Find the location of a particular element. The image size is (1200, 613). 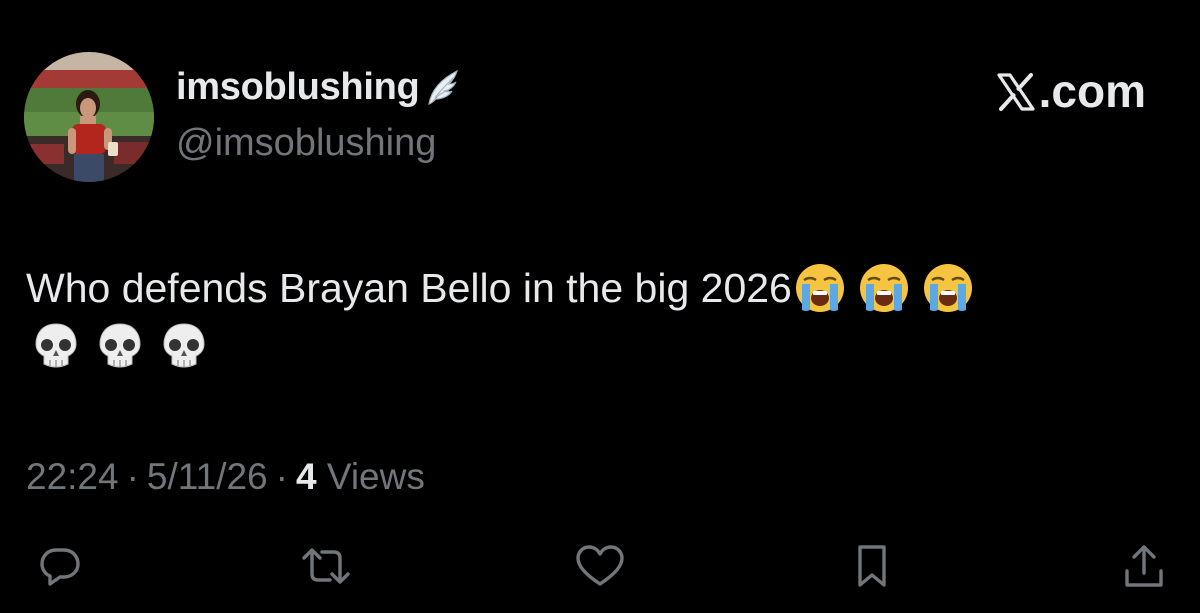

skull-emoji-group is located at coordinates (603, 346).